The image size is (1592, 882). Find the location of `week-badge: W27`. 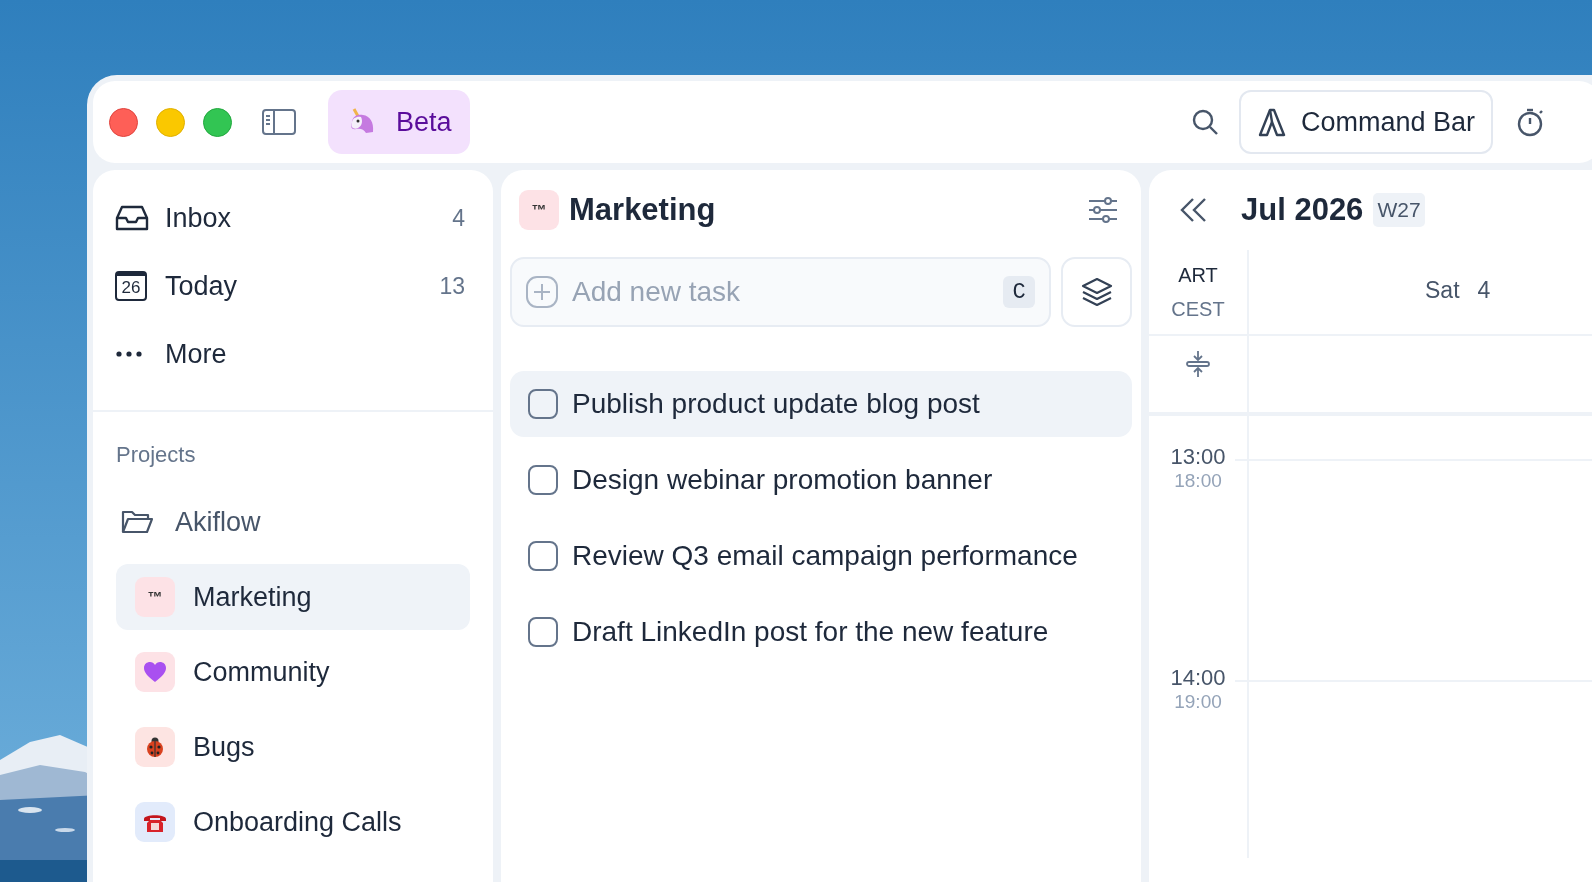

week-badge: W27 is located at coordinates (1399, 210).